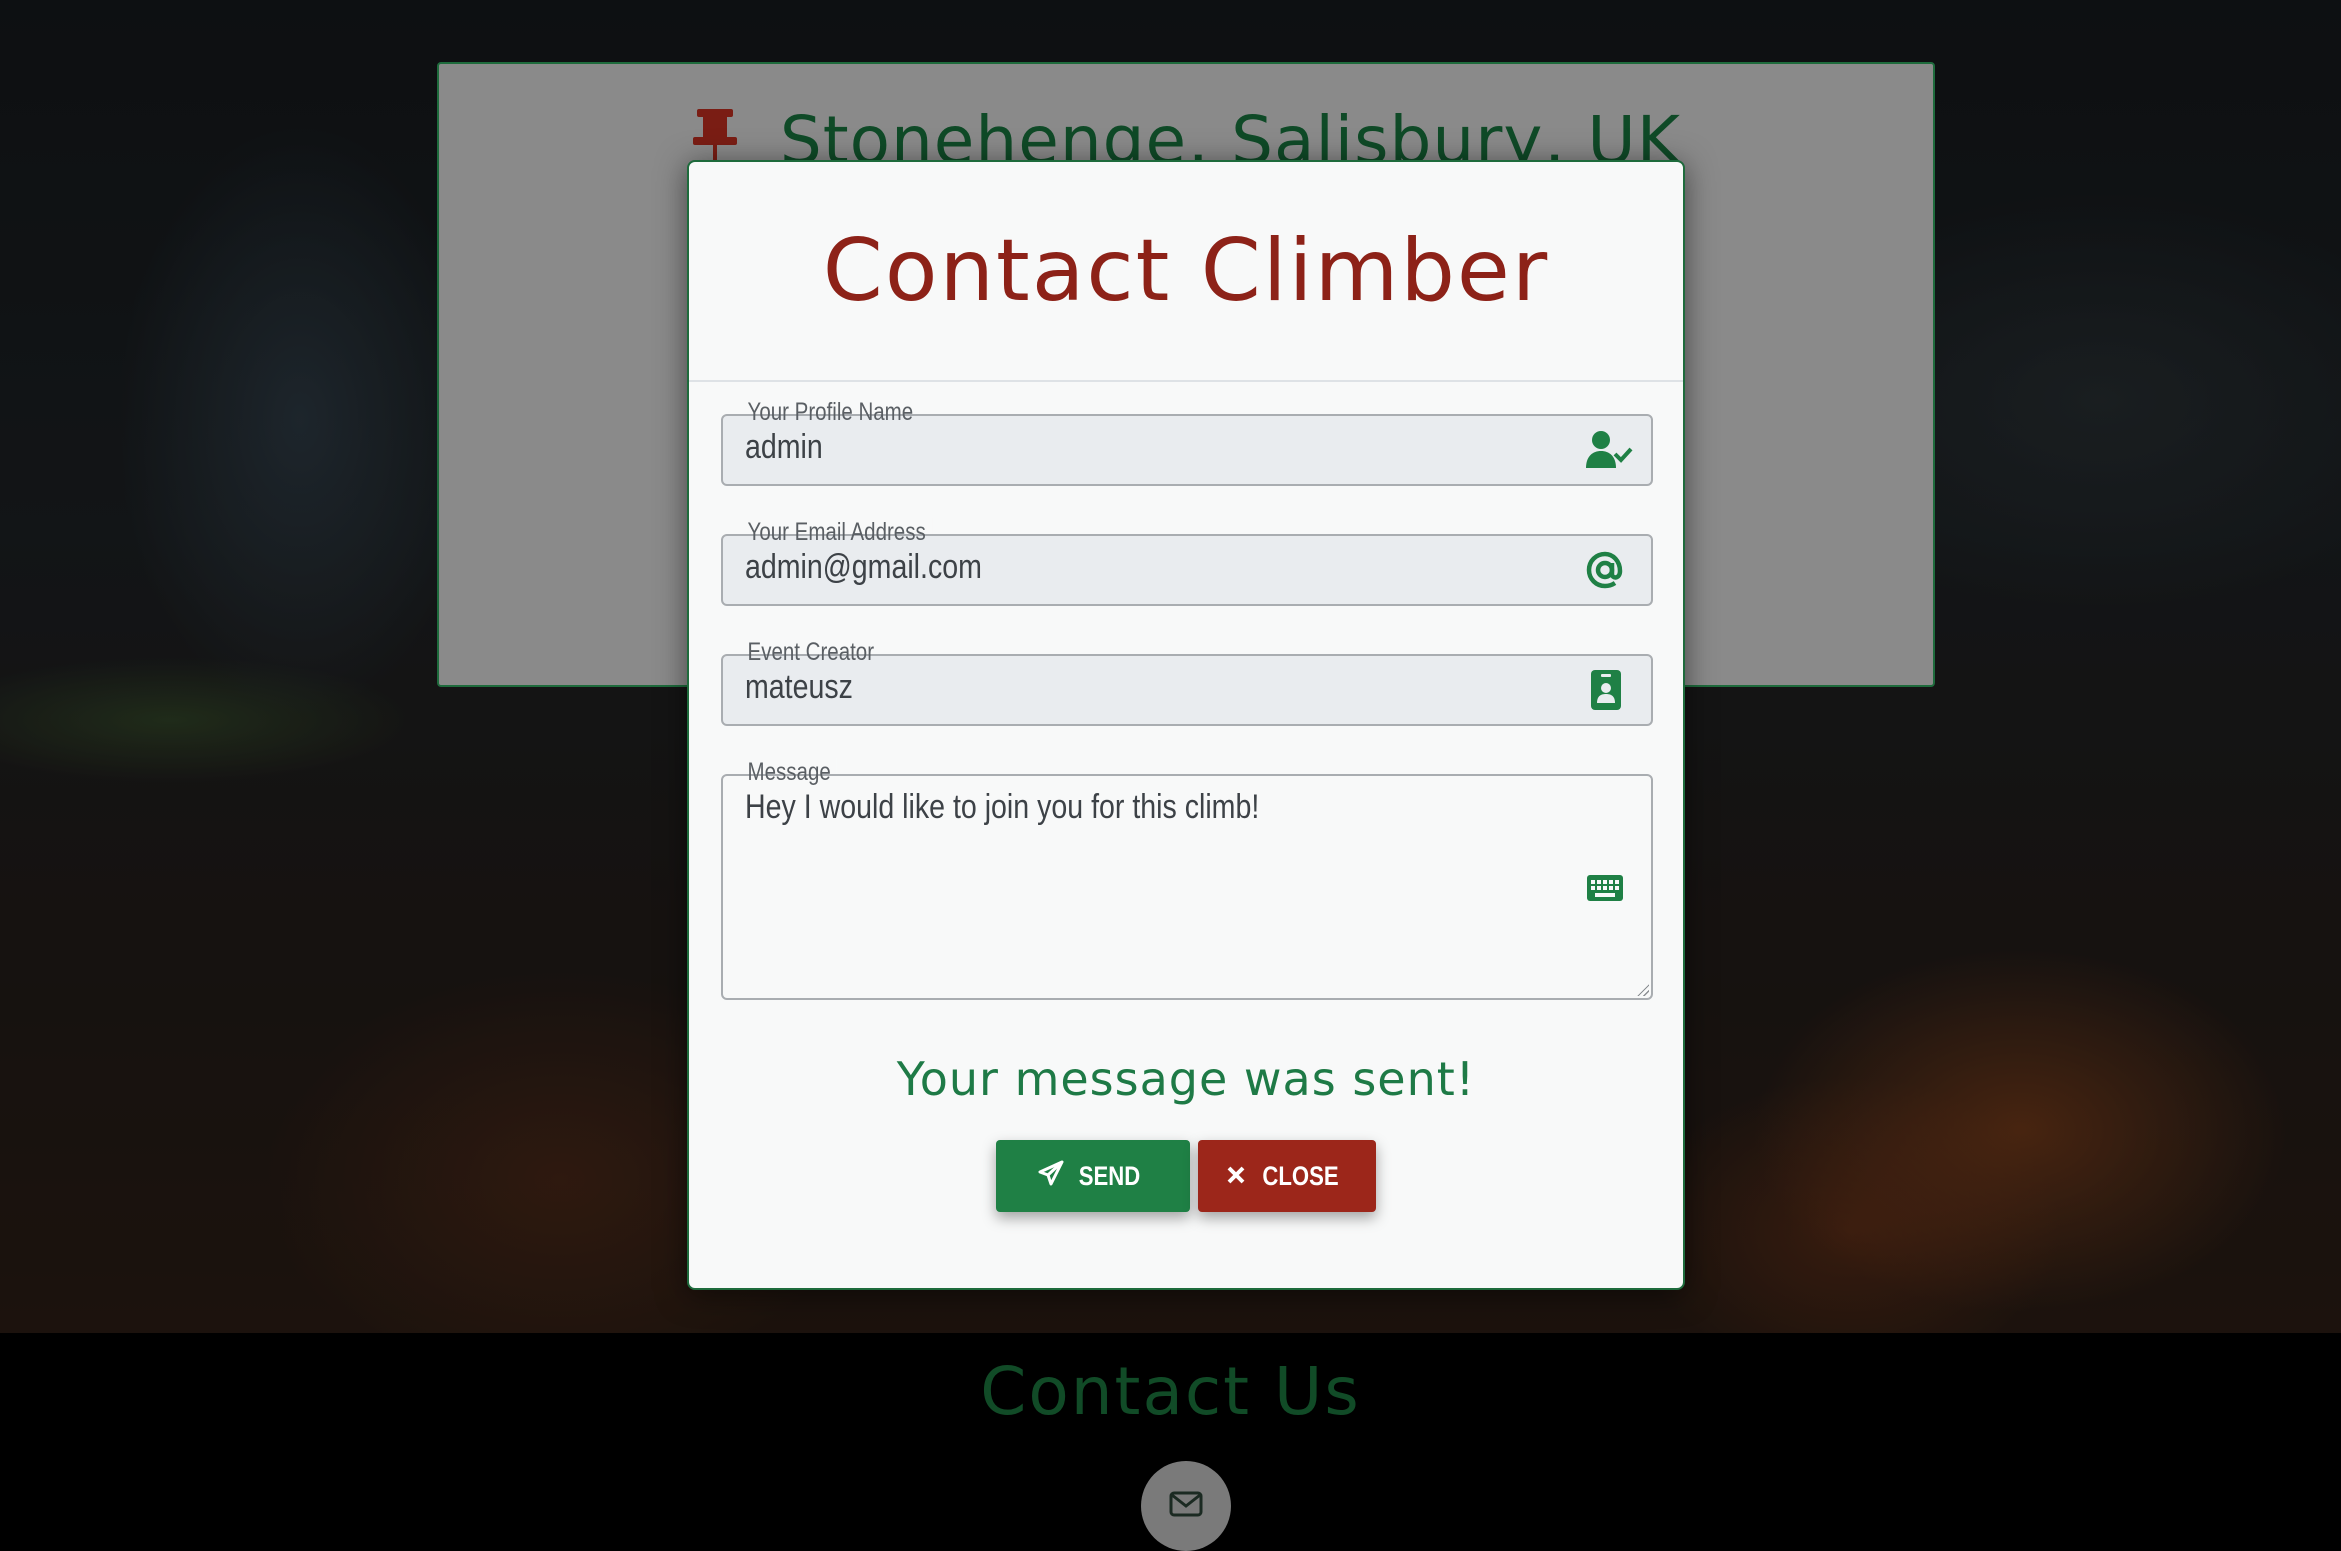 This screenshot has width=2341, height=1551. I want to click on id-badge-icon, so click(1606, 690).